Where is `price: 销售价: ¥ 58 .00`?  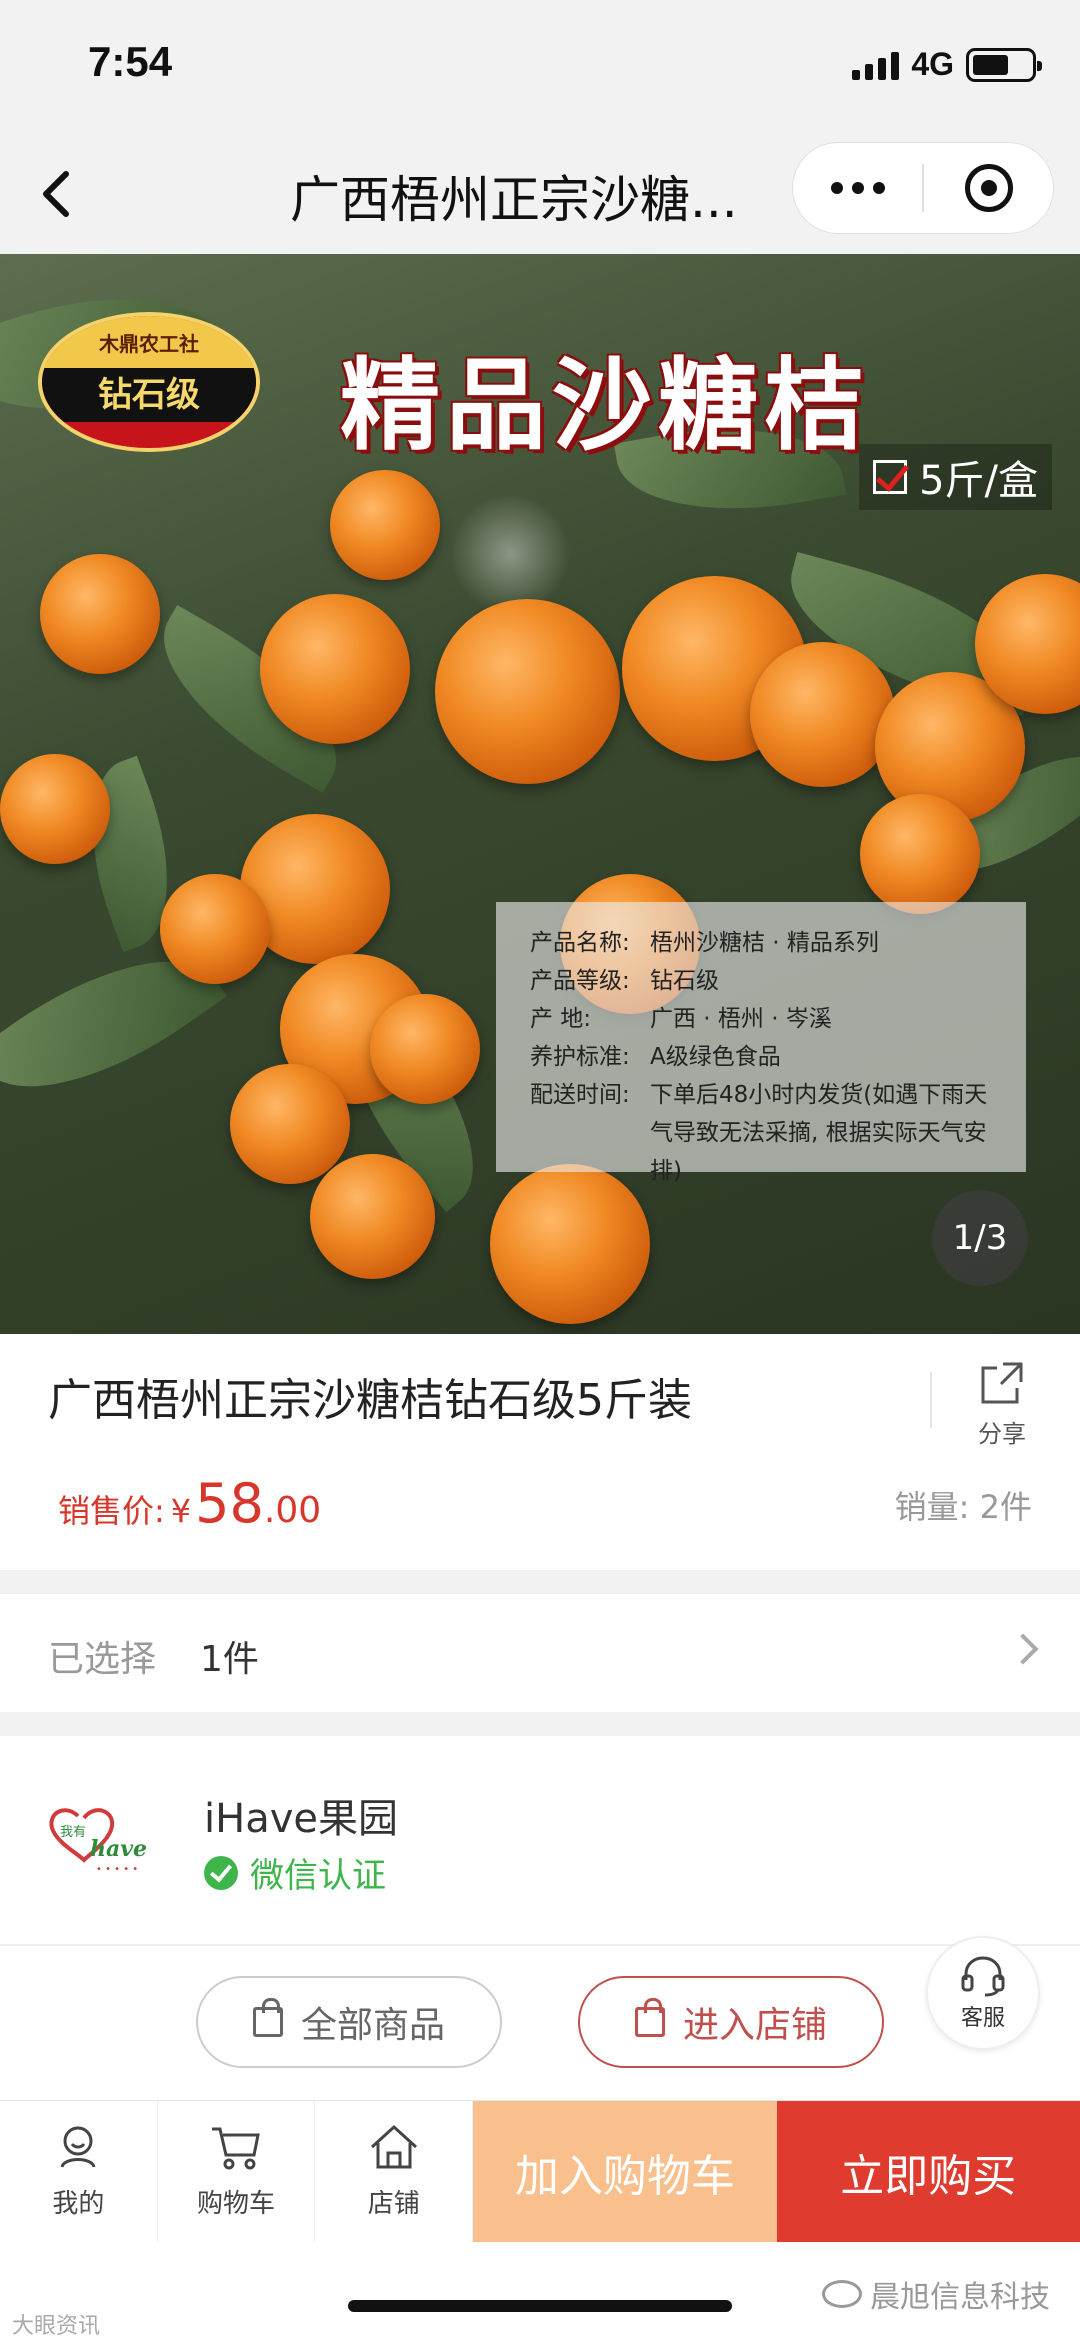 price: 销售价: ¥ 58 .00 is located at coordinates (189, 1503).